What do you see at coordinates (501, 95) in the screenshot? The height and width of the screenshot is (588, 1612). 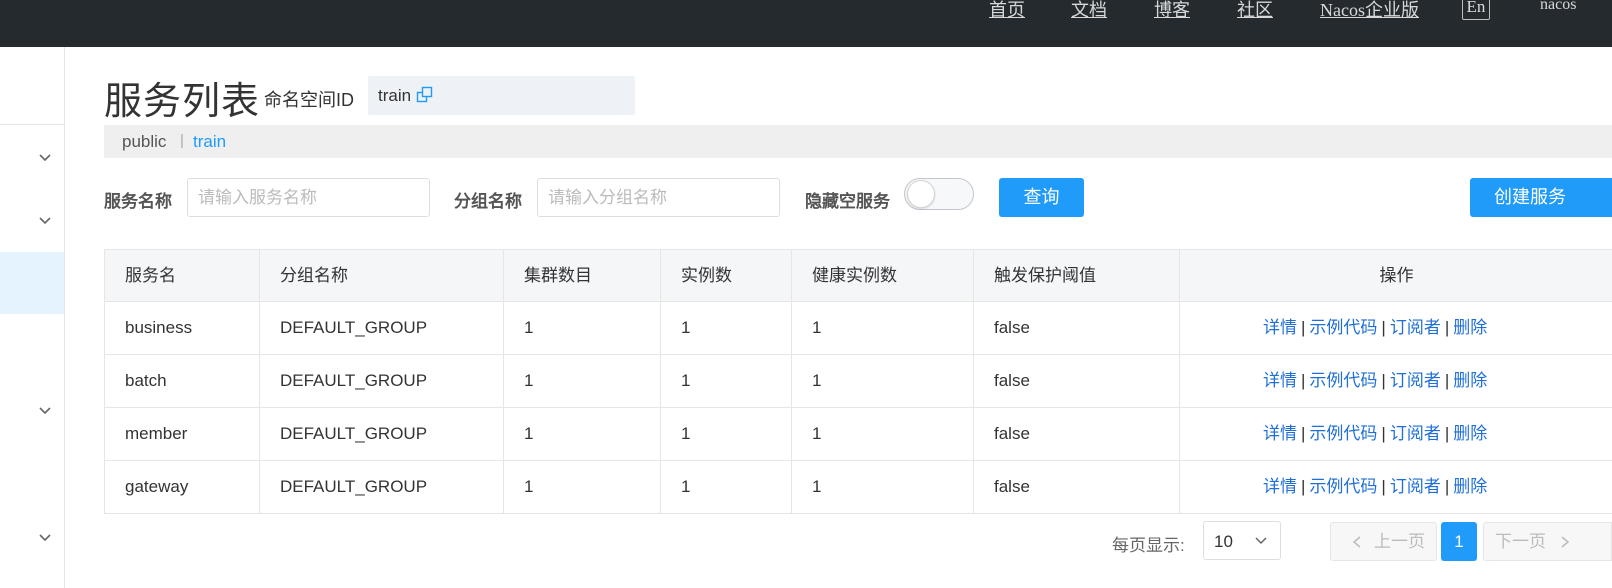 I see `namespace-id-box: train` at bounding box center [501, 95].